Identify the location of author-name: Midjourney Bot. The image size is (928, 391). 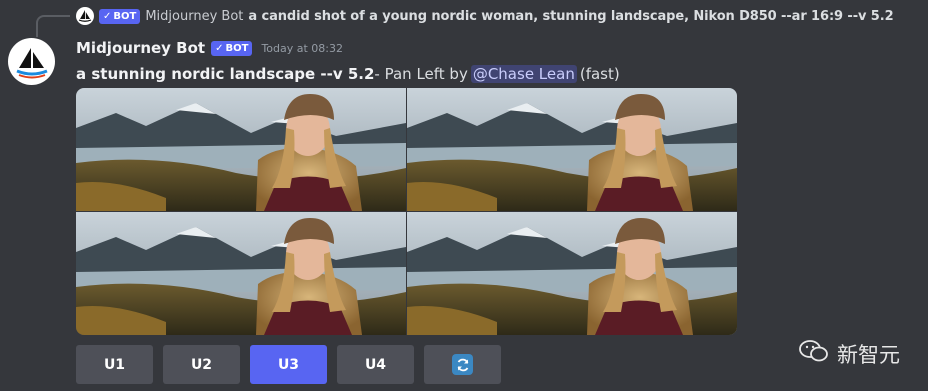
(140, 48).